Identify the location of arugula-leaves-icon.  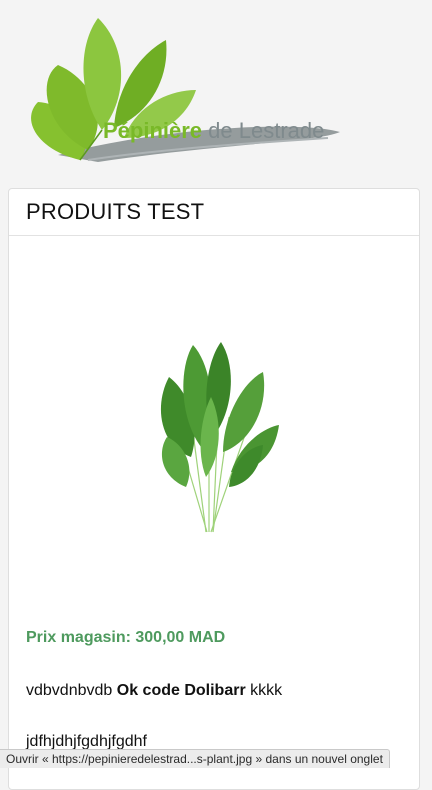
(219, 437).